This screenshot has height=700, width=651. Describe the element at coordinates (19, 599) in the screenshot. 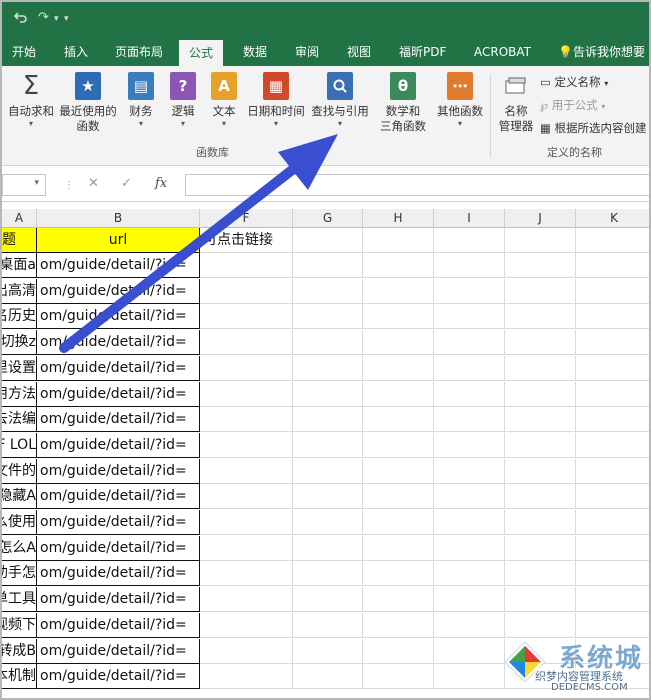

I see `cell-title: 单工具` at that location.